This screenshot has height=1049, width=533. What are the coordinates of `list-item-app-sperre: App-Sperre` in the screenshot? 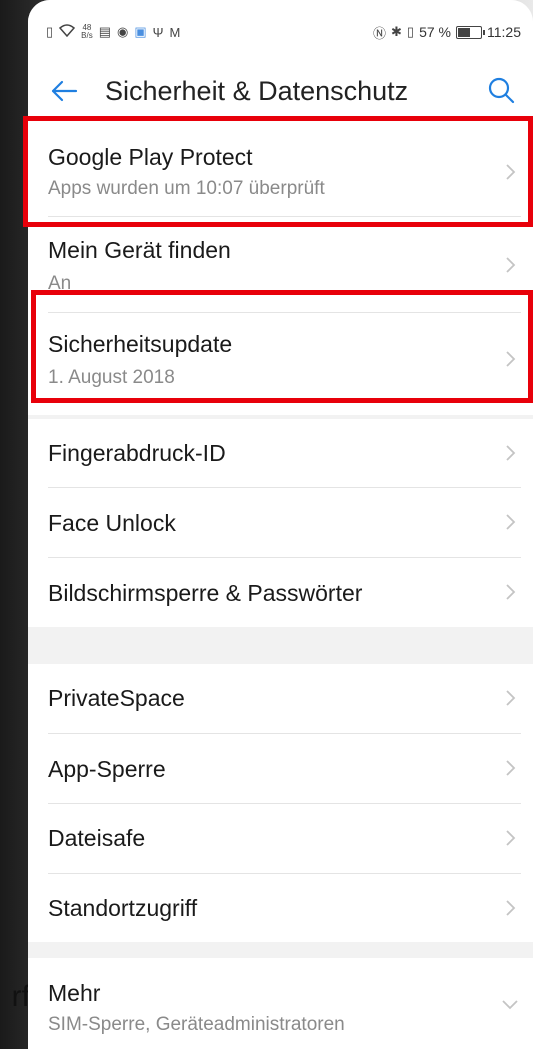 It's located at (280, 768).